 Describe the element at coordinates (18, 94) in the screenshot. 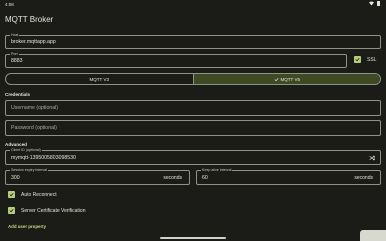

I see `credentials-heading: Credentials` at that location.